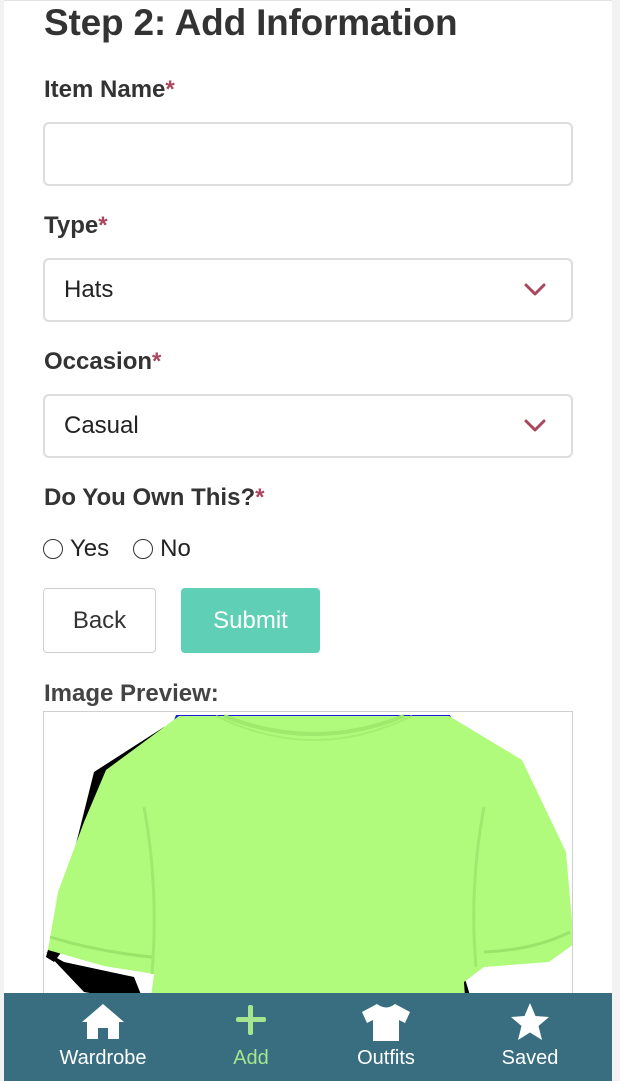 The height and width of the screenshot is (1081, 620). I want to click on bottom-nav: Wardrobe Add Outfits Saved, so click(308, 1037).